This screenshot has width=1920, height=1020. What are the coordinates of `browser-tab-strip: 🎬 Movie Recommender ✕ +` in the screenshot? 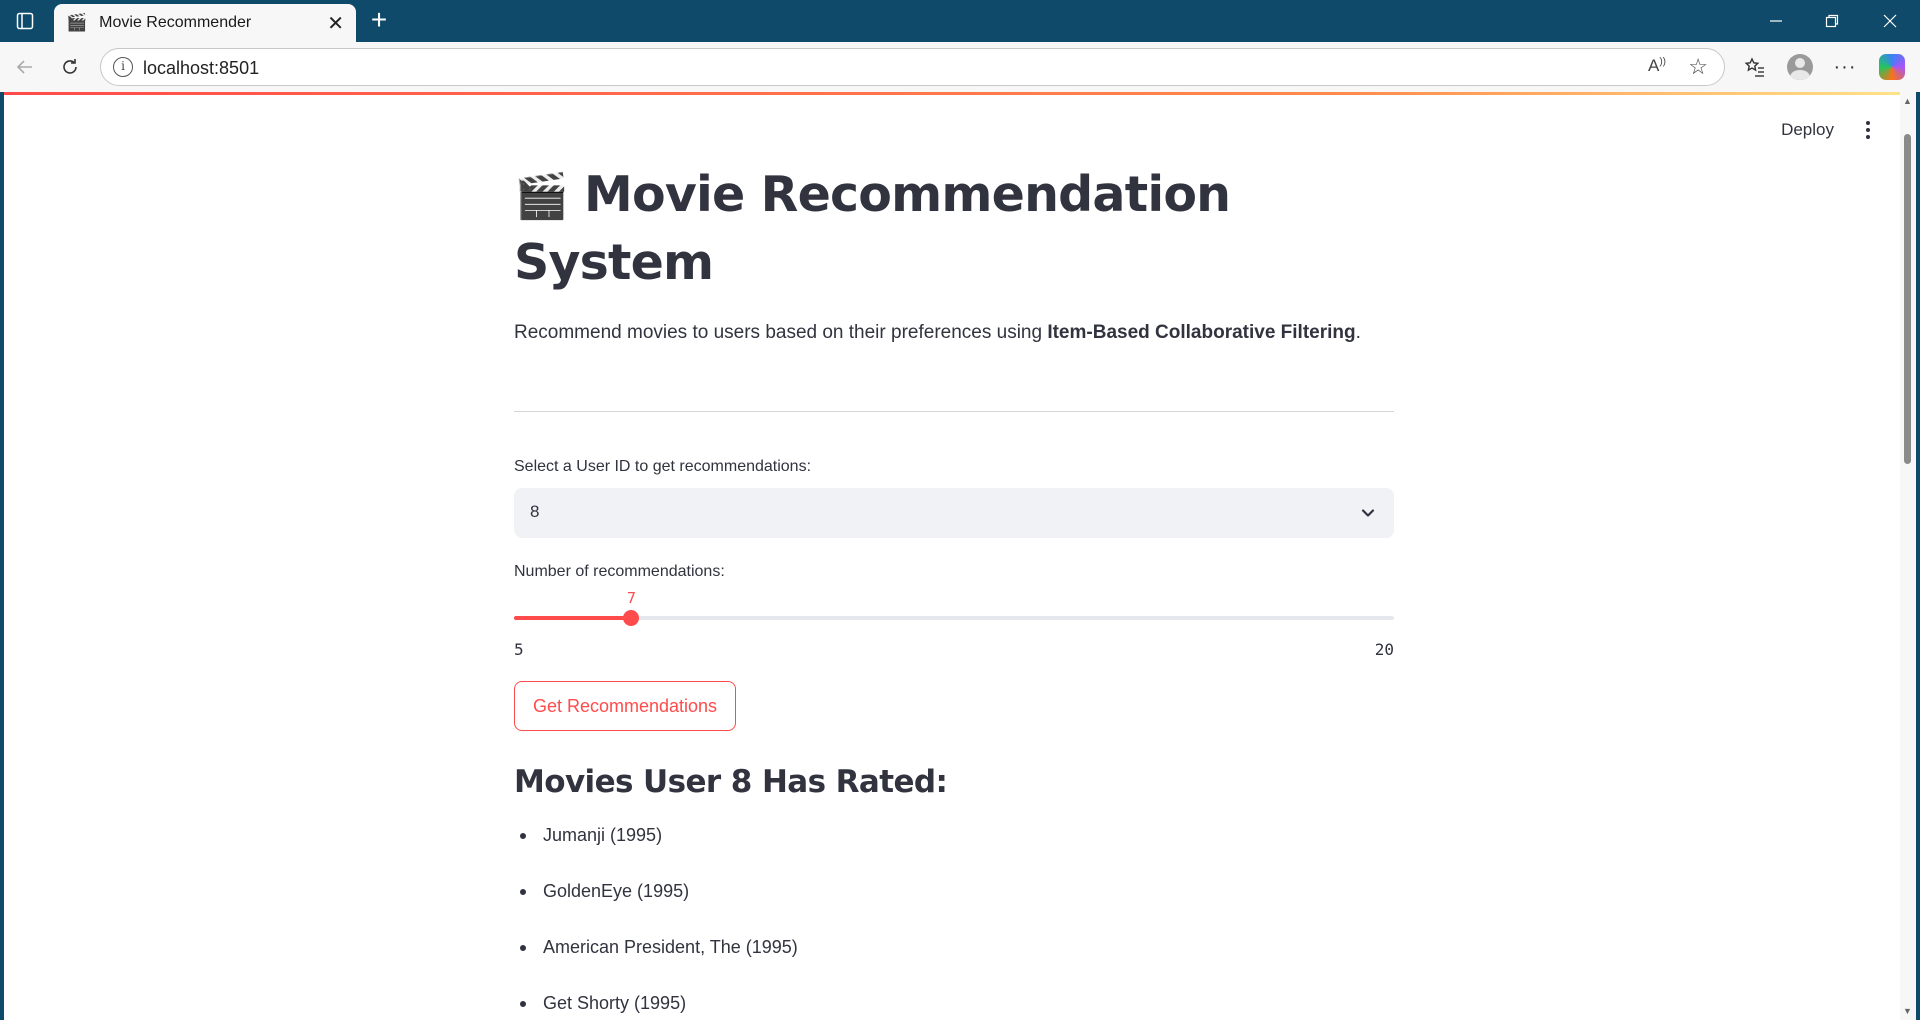 It's located at (960, 21).